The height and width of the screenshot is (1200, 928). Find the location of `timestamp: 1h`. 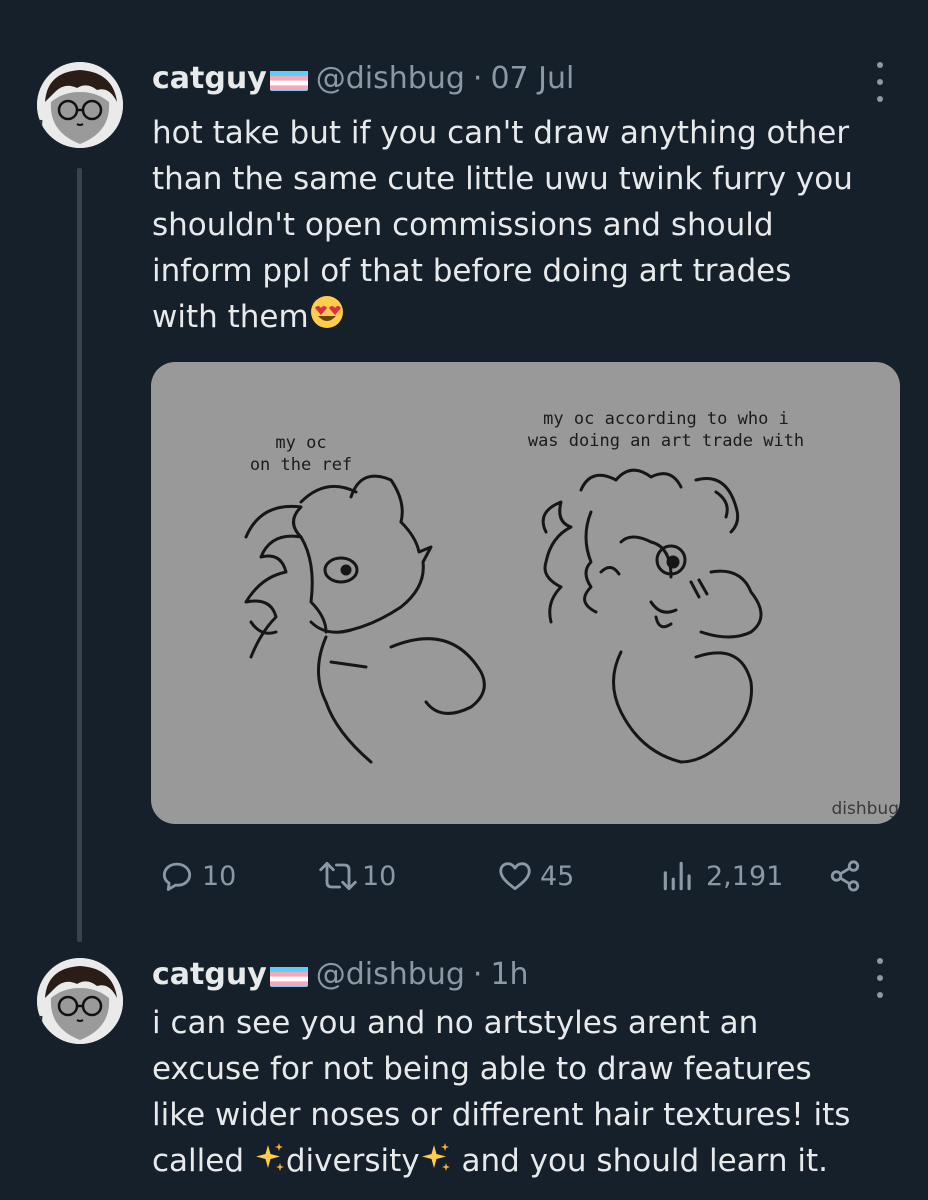

timestamp: 1h is located at coordinates (509, 975).